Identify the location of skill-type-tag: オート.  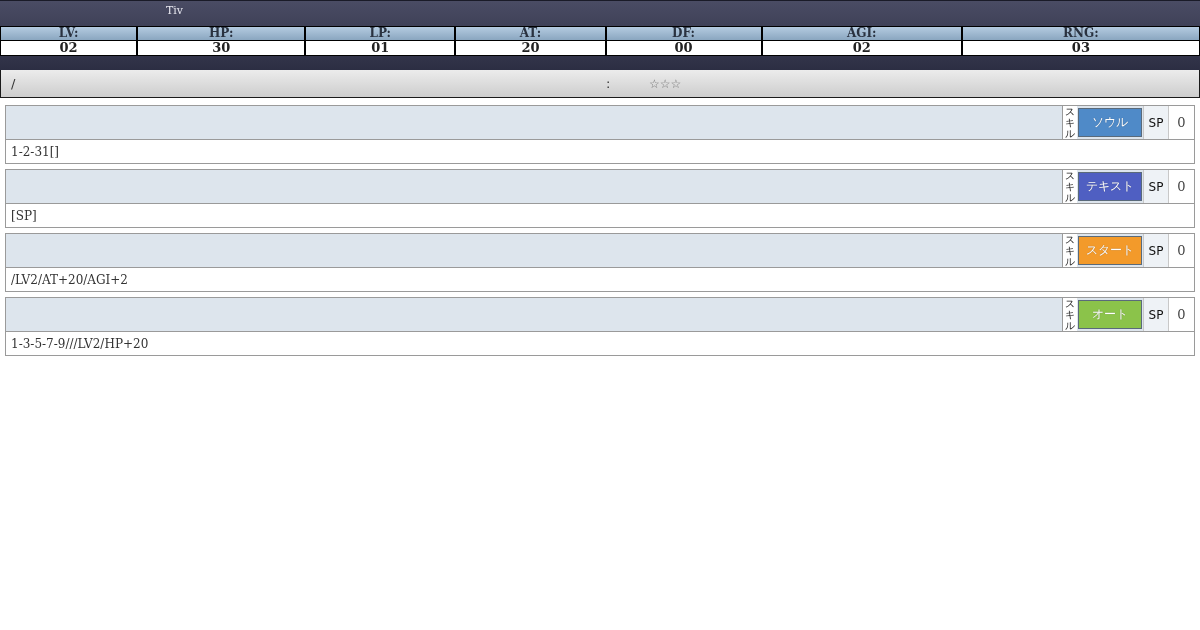
(1110, 314).